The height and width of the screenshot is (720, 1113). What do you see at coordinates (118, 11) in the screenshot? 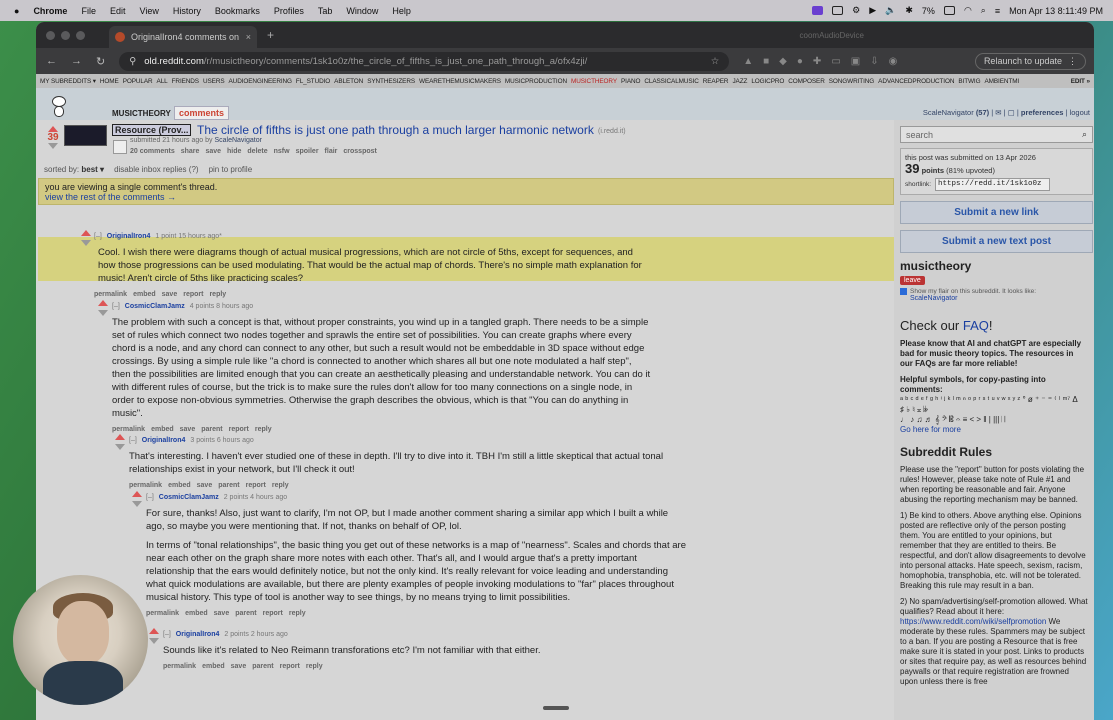
I see `menu-edit: Edit` at bounding box center [118, 11].